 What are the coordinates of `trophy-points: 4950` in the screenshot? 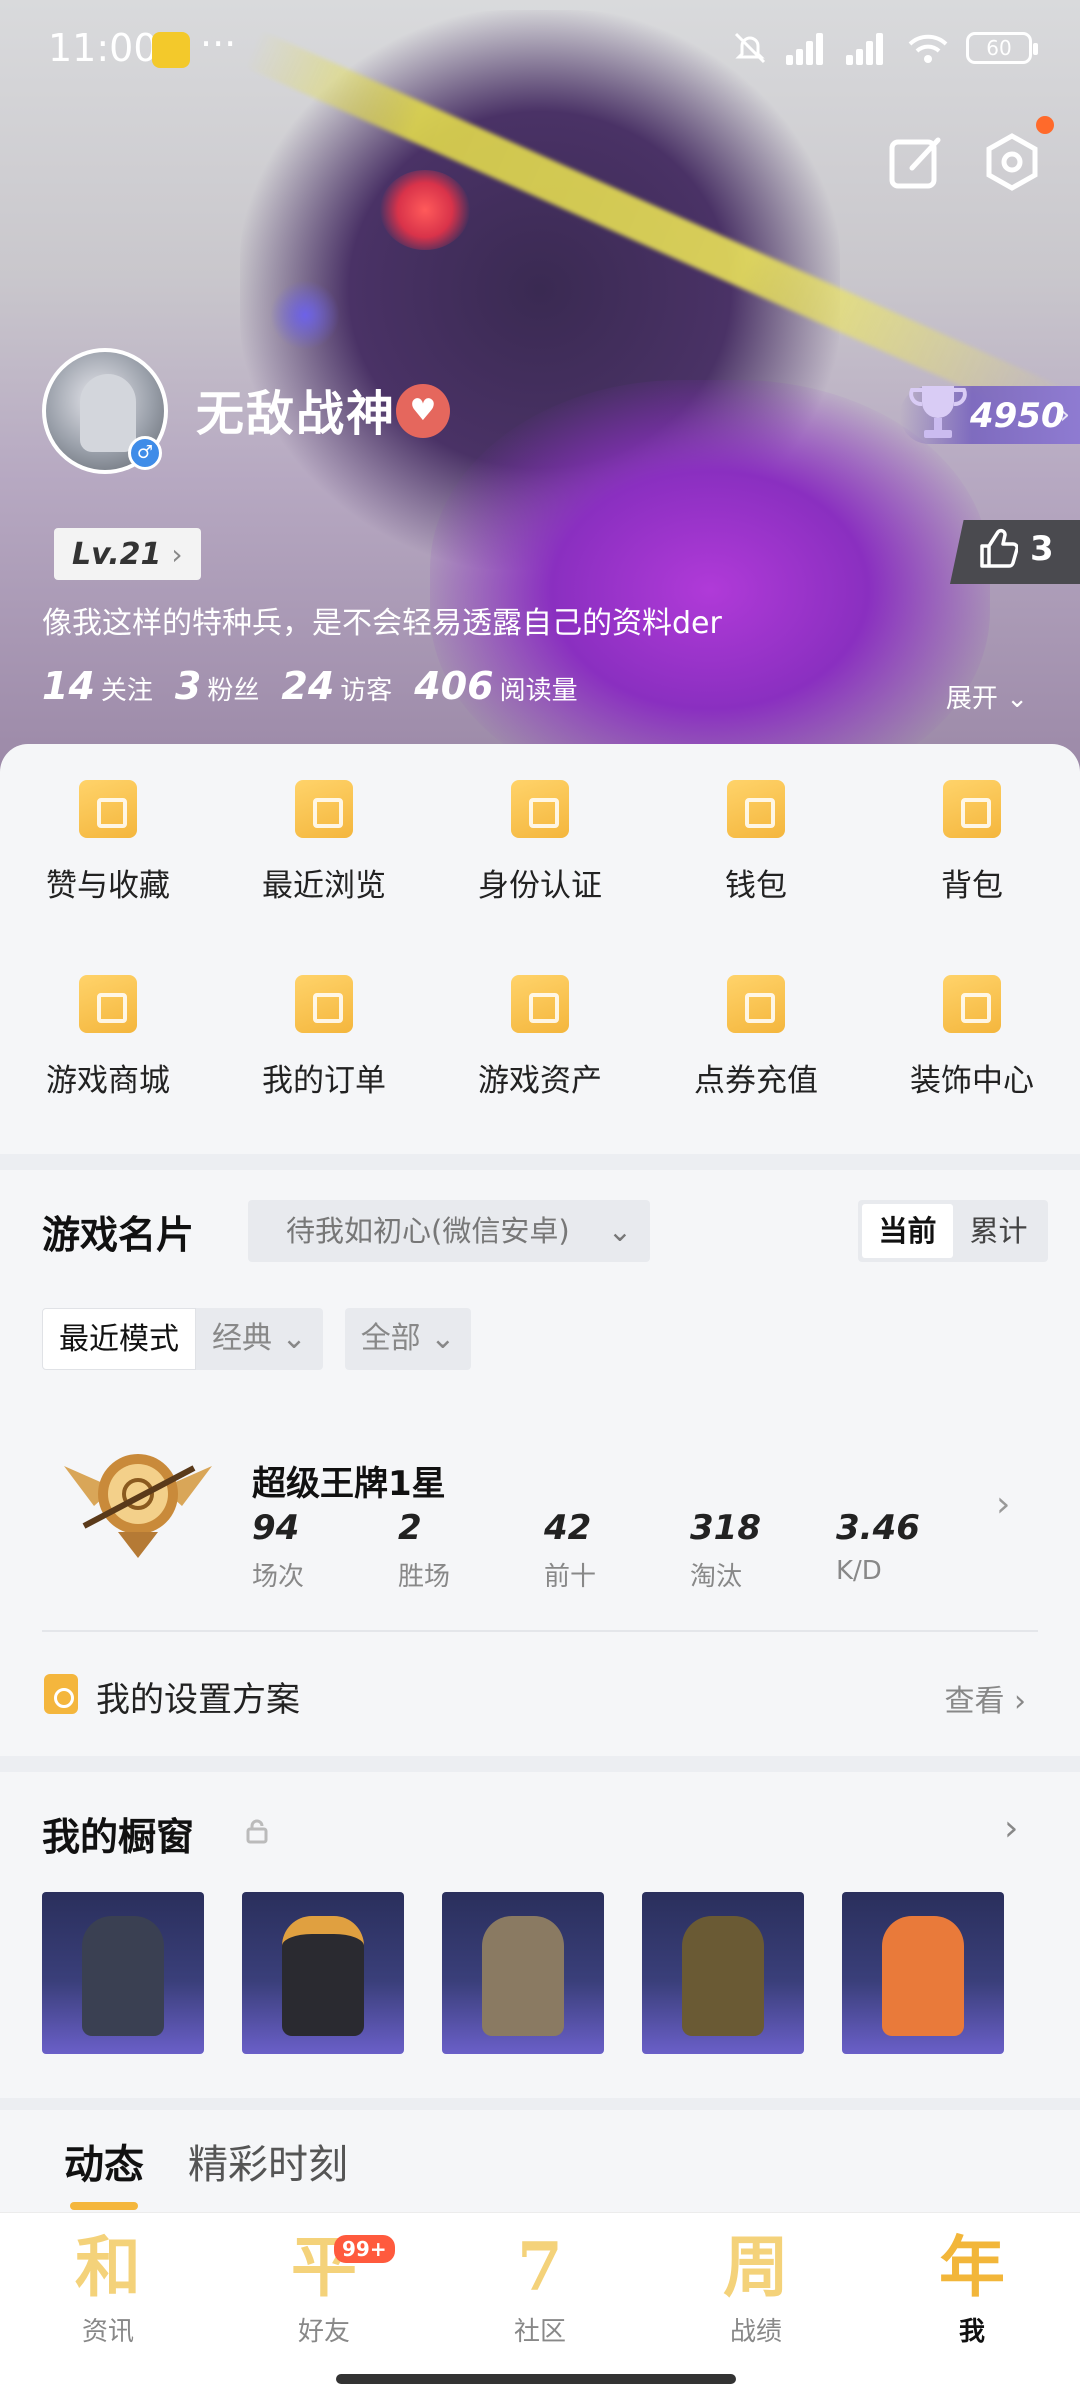 It's located at (1017, 416).